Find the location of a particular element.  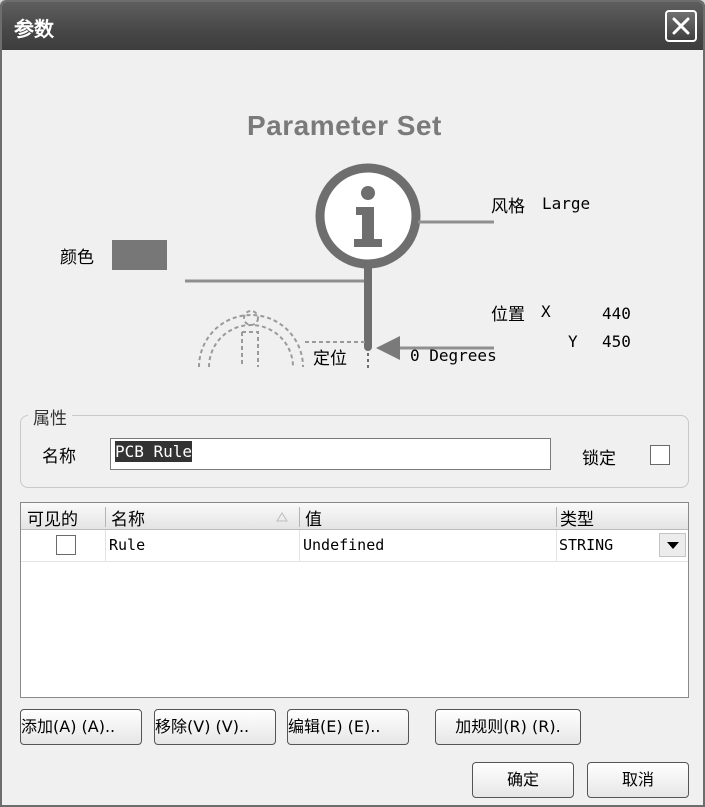

edit-button: 编辑(E) (E).. is located at coordinates (348, 727).